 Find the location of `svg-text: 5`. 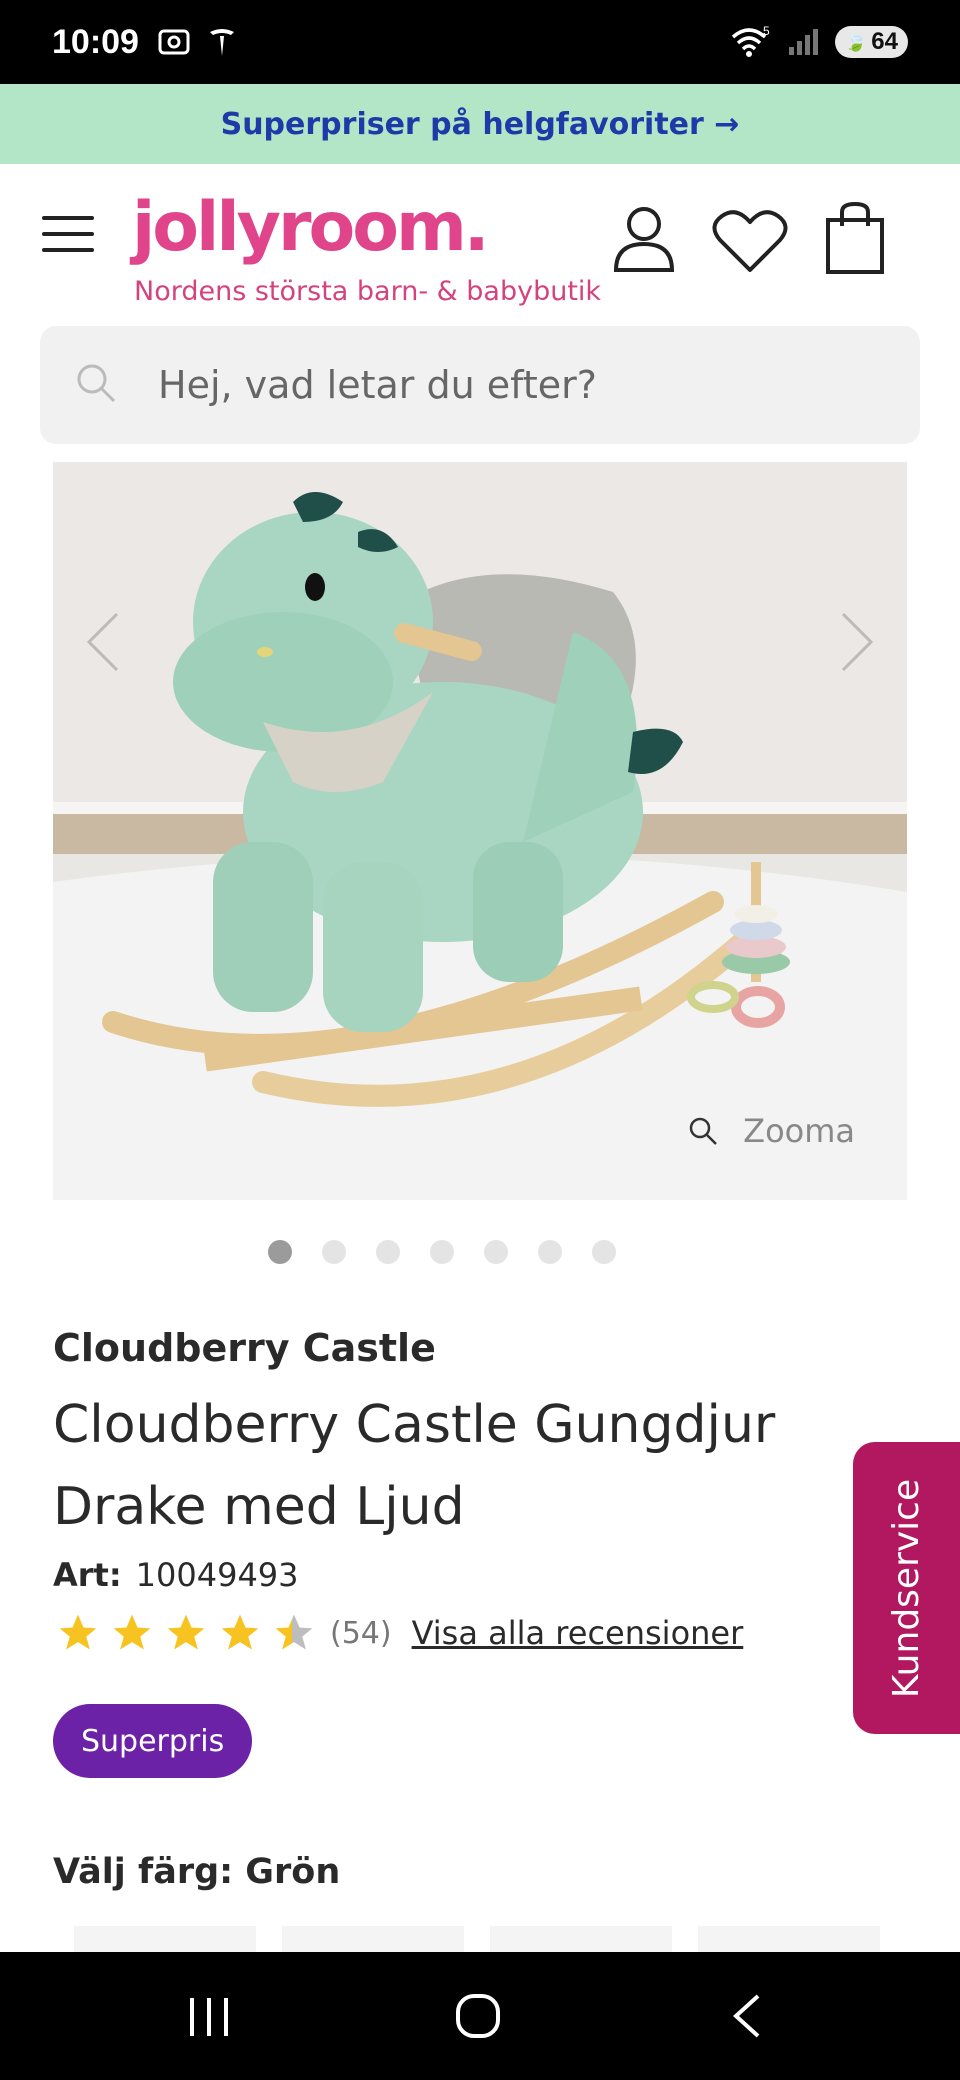

svg-text: 5 is located at coordinates (766, 31).